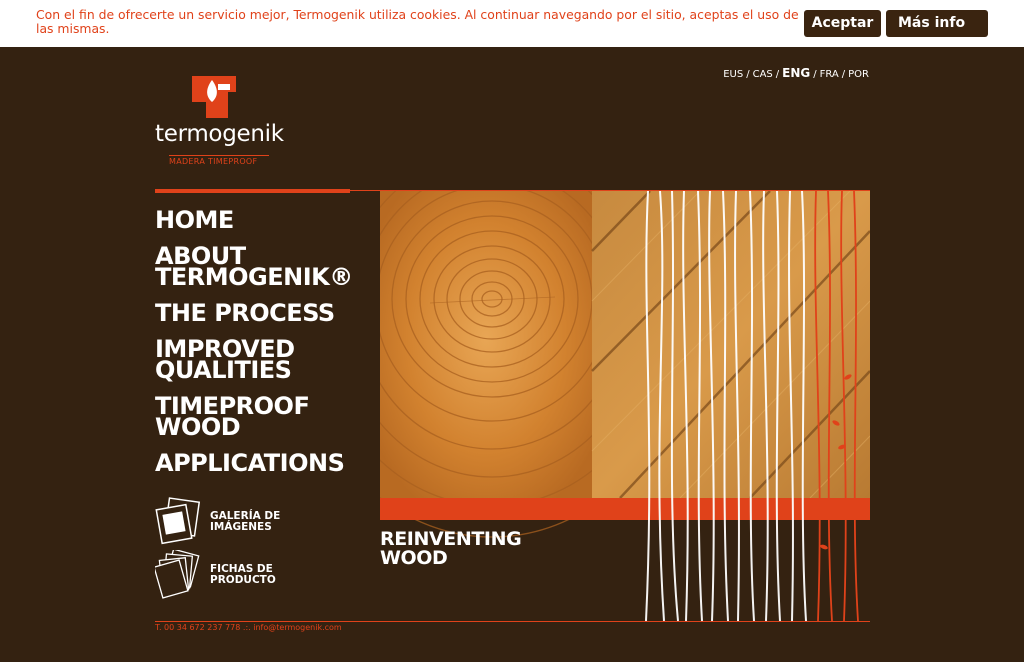  What do you see at coordinates (178, 521) in the screenshot?
I see `photo-gallery-icon` at bounding box center [178, 521].